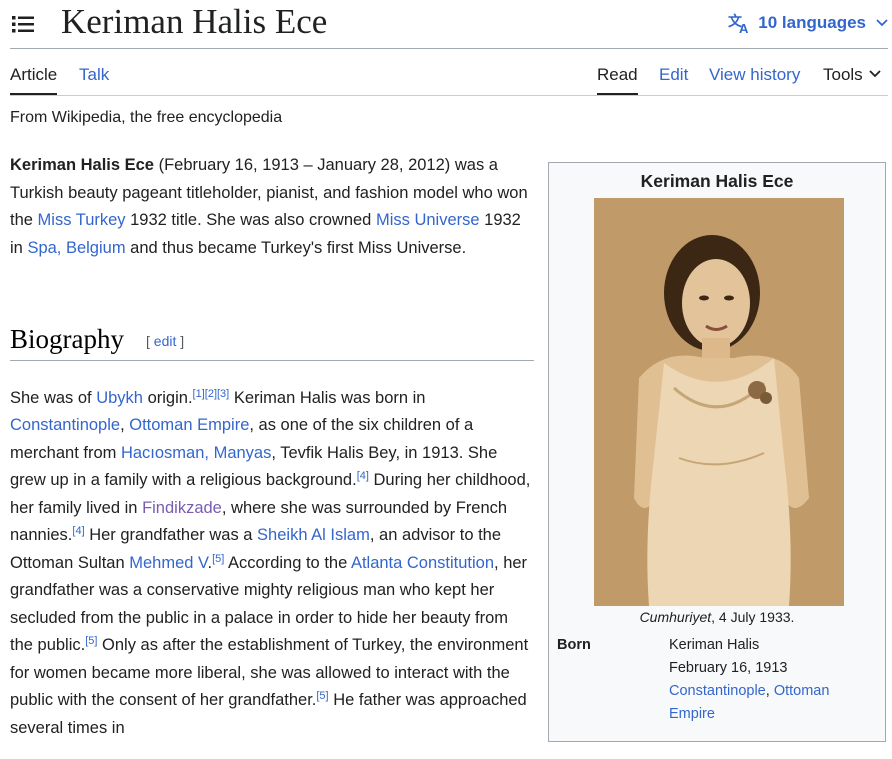  What do you see at coordinates (34, 80) in the screenshot?
I see `tab-article: Article` at bounding box center [34, 80].